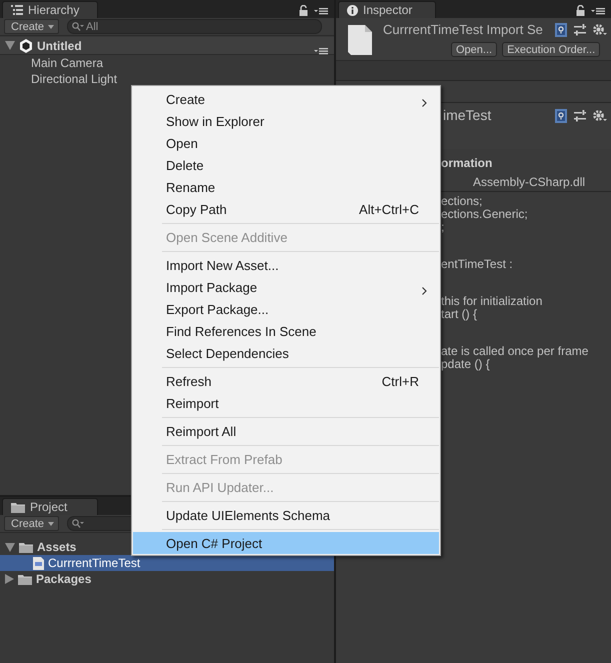 The width and height of the screenshot is (611, 663). Describe the element at coordinates (461, 201) in the screenshot. I see `code-line: ections;` at that location.